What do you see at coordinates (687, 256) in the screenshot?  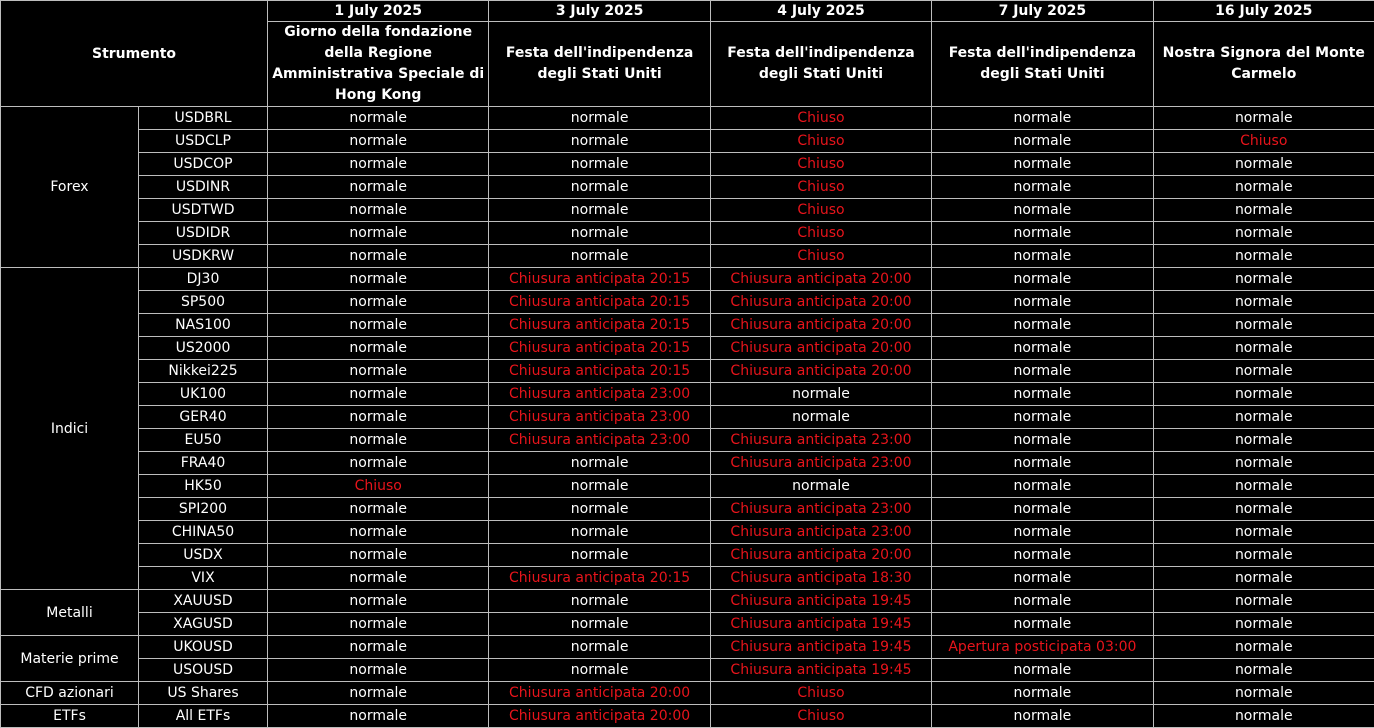 I see `table-row: USDKRWnormalenormaleChiusonormalenormale` at bounding box center [687, 256].